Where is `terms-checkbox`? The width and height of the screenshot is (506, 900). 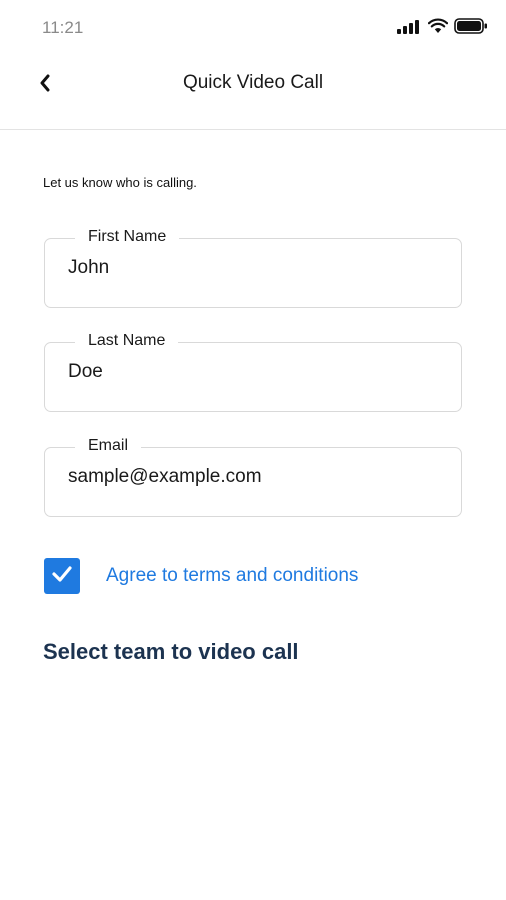
terms-checkbox is located at coordinates (62, 576).